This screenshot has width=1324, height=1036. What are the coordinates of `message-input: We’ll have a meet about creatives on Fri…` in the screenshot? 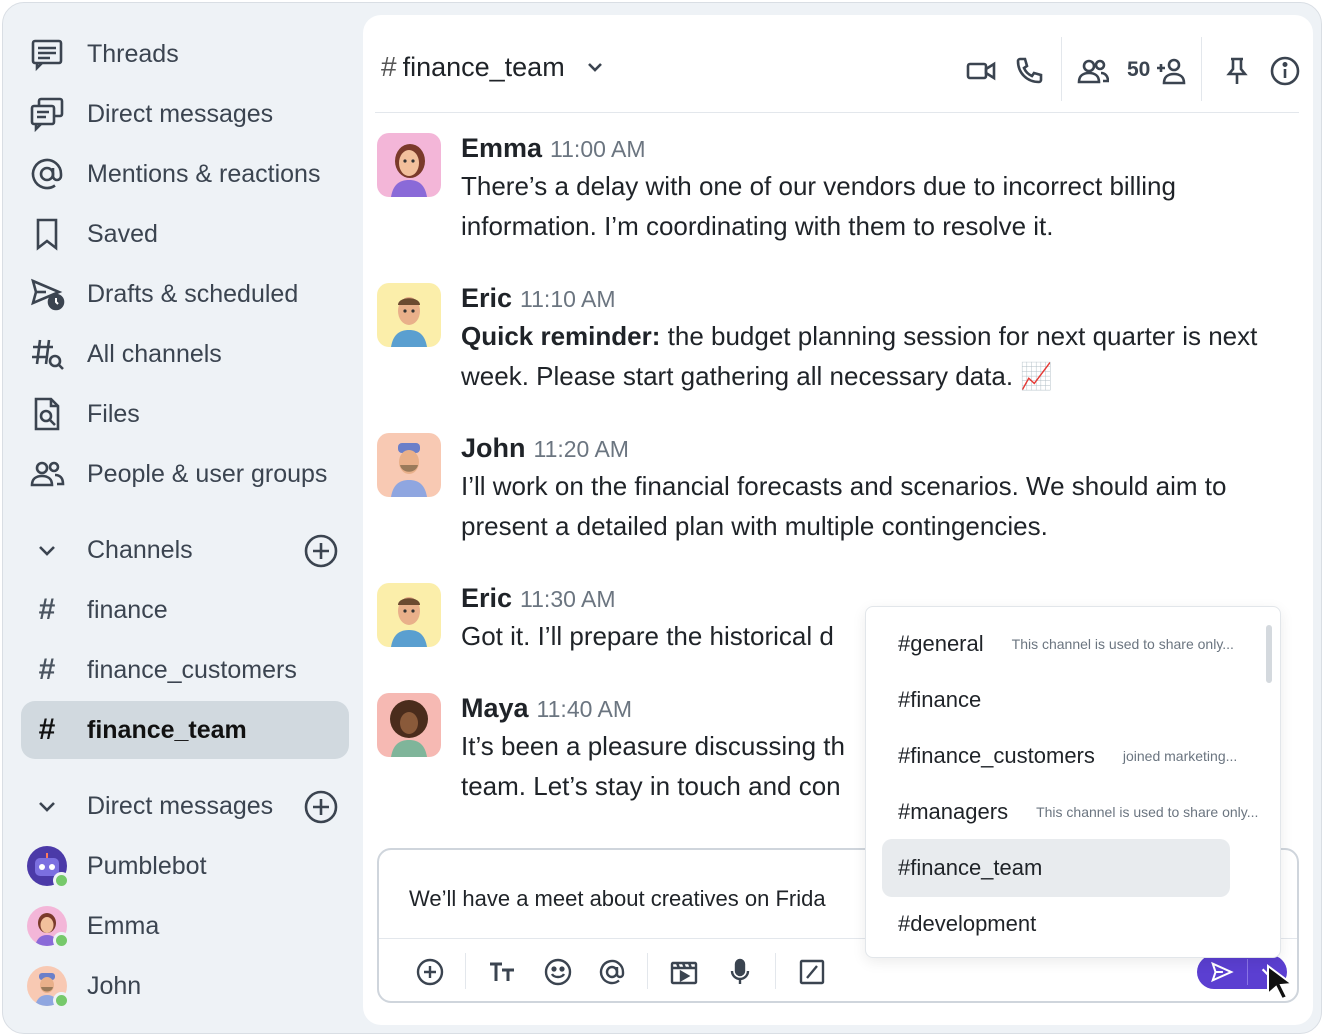 It's located at (617, 899).